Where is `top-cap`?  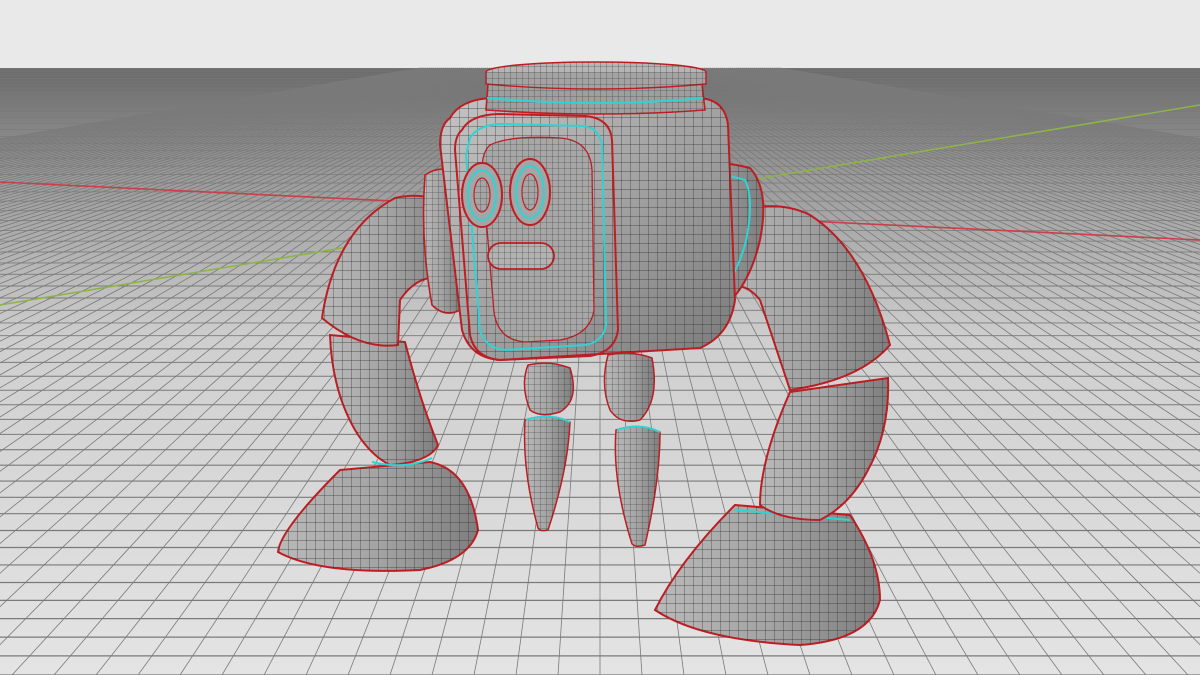 top-cap is located at coordinates (596, 88).